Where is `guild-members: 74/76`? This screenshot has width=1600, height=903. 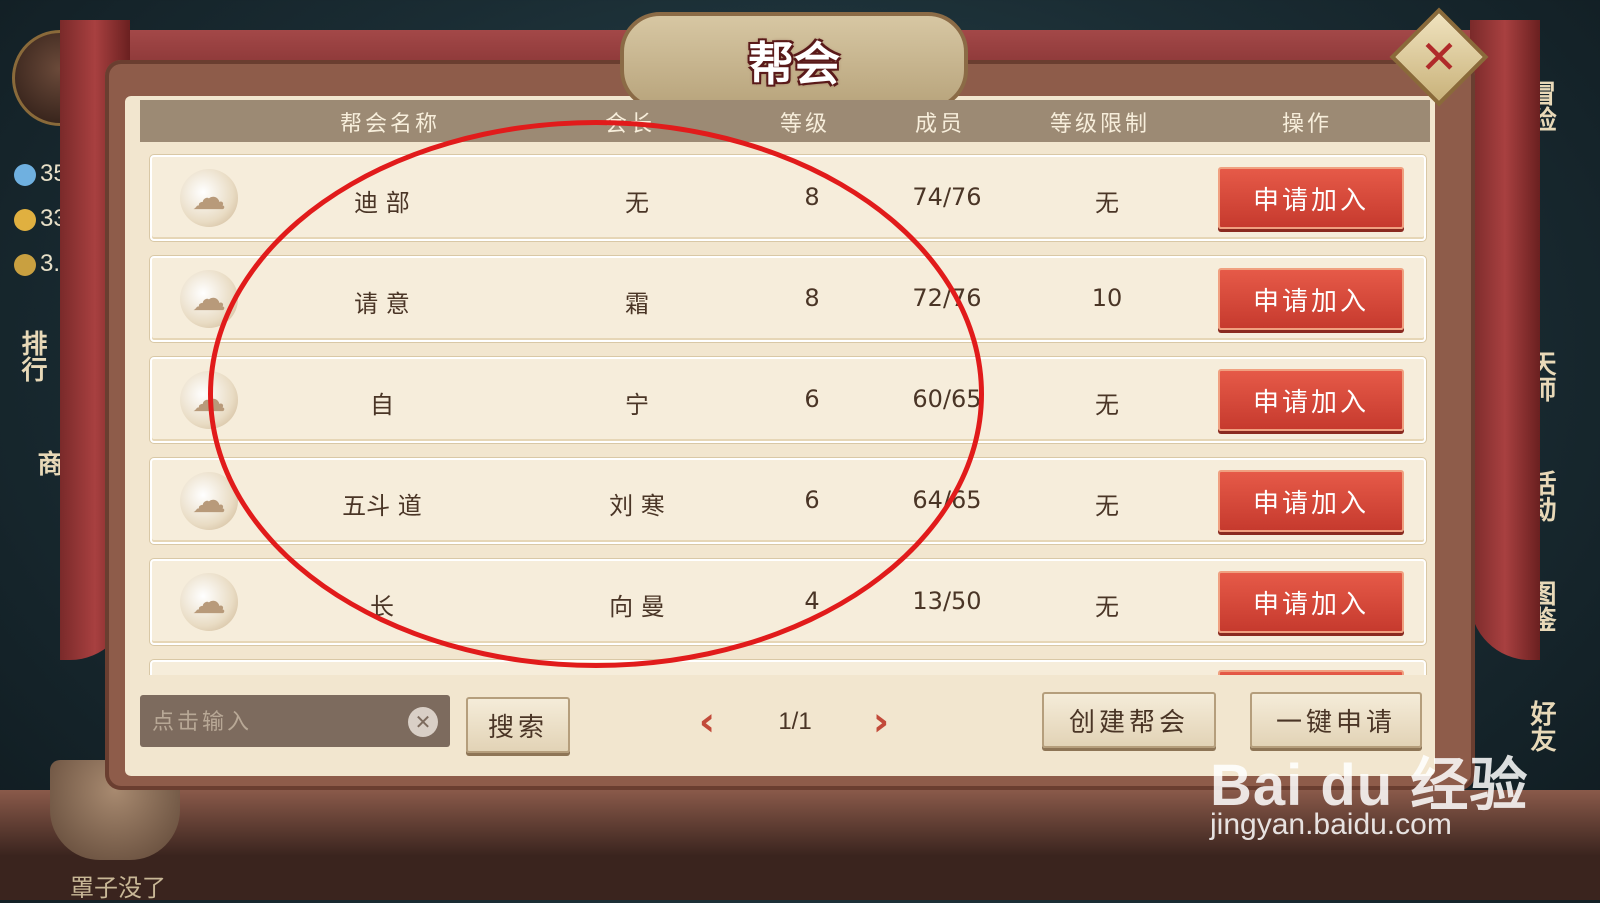 guild-members: 74/76 is located at coordinates (947, 197).